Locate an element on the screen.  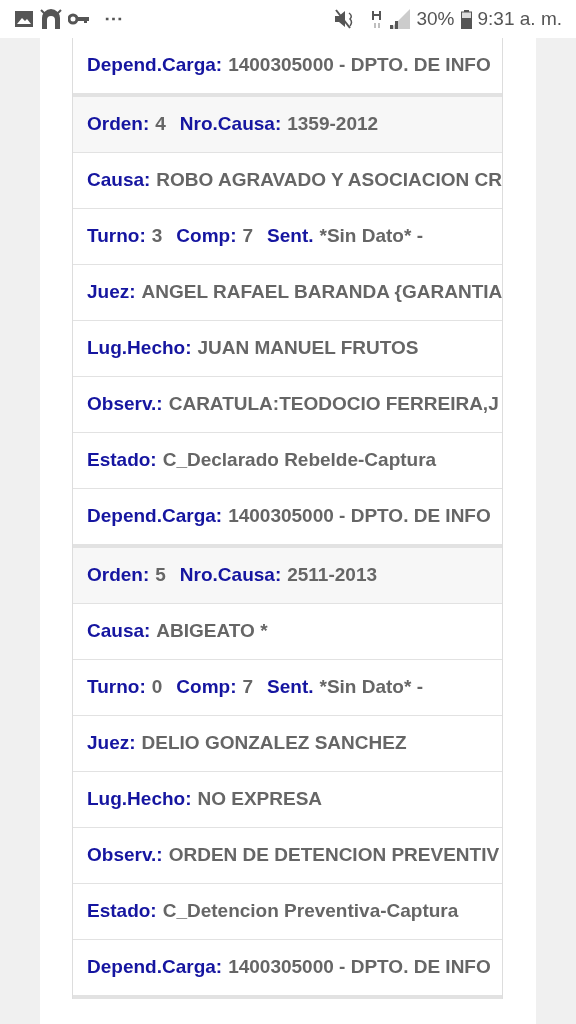
field-value: 0 is located at coordinates (157, 687).